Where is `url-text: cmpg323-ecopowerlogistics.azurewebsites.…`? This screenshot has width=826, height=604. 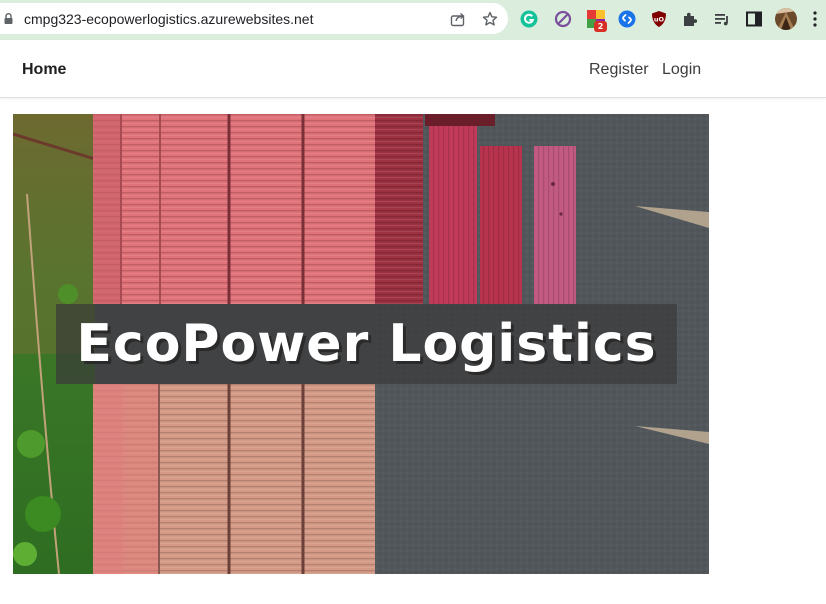 url-text: cmpg323-ecopowerlogistics.azurewebsites.… is located at coordinates (168, 19).